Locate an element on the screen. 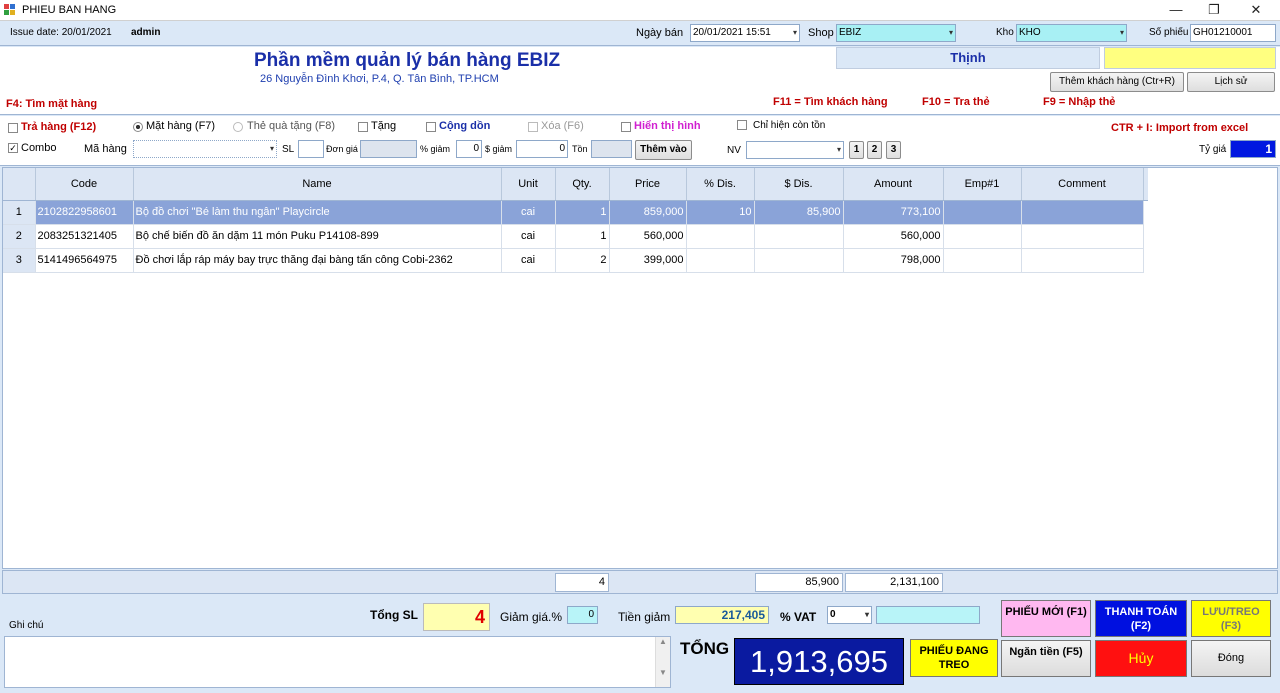  tong-label: TỔNG is located at coordinates (705, 648).